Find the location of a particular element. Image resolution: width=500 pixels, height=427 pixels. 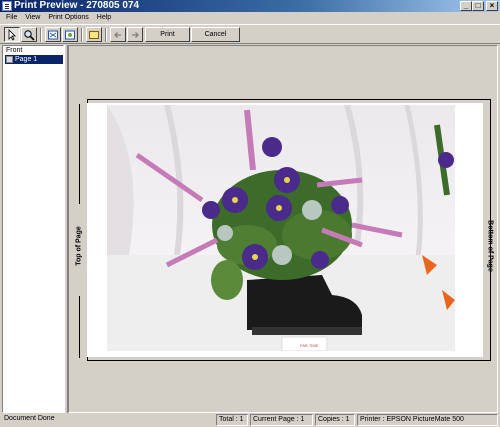

toolbar: Print Cancel is located at coordinates (250, 34).